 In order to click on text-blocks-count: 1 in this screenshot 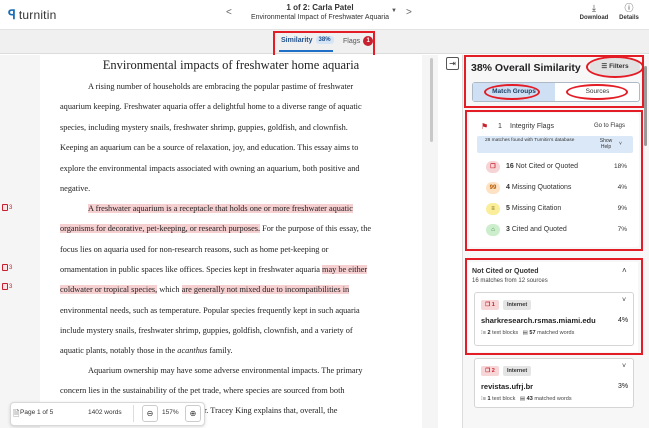, I will do `click(489, 399)`.